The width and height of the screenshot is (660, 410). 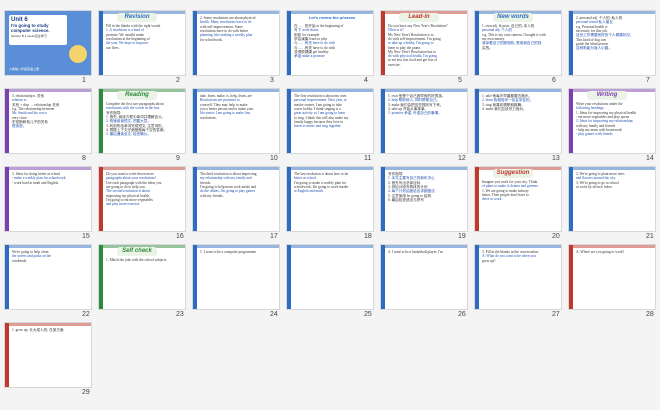 What do you see at coordinates (650, 314) in the screenshot?
I see `slide-number: 28` at bounding box center [650, 314].